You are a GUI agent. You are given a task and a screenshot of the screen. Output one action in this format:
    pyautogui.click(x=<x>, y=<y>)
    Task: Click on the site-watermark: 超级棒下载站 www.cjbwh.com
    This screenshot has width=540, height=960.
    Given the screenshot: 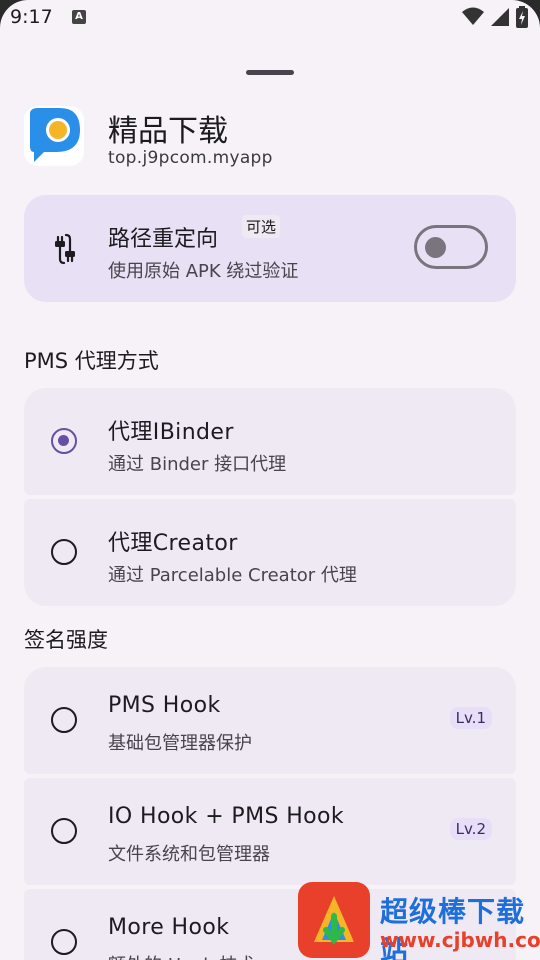 What is the action you would take?
    pyautogui.click(x=419, y=920)
    